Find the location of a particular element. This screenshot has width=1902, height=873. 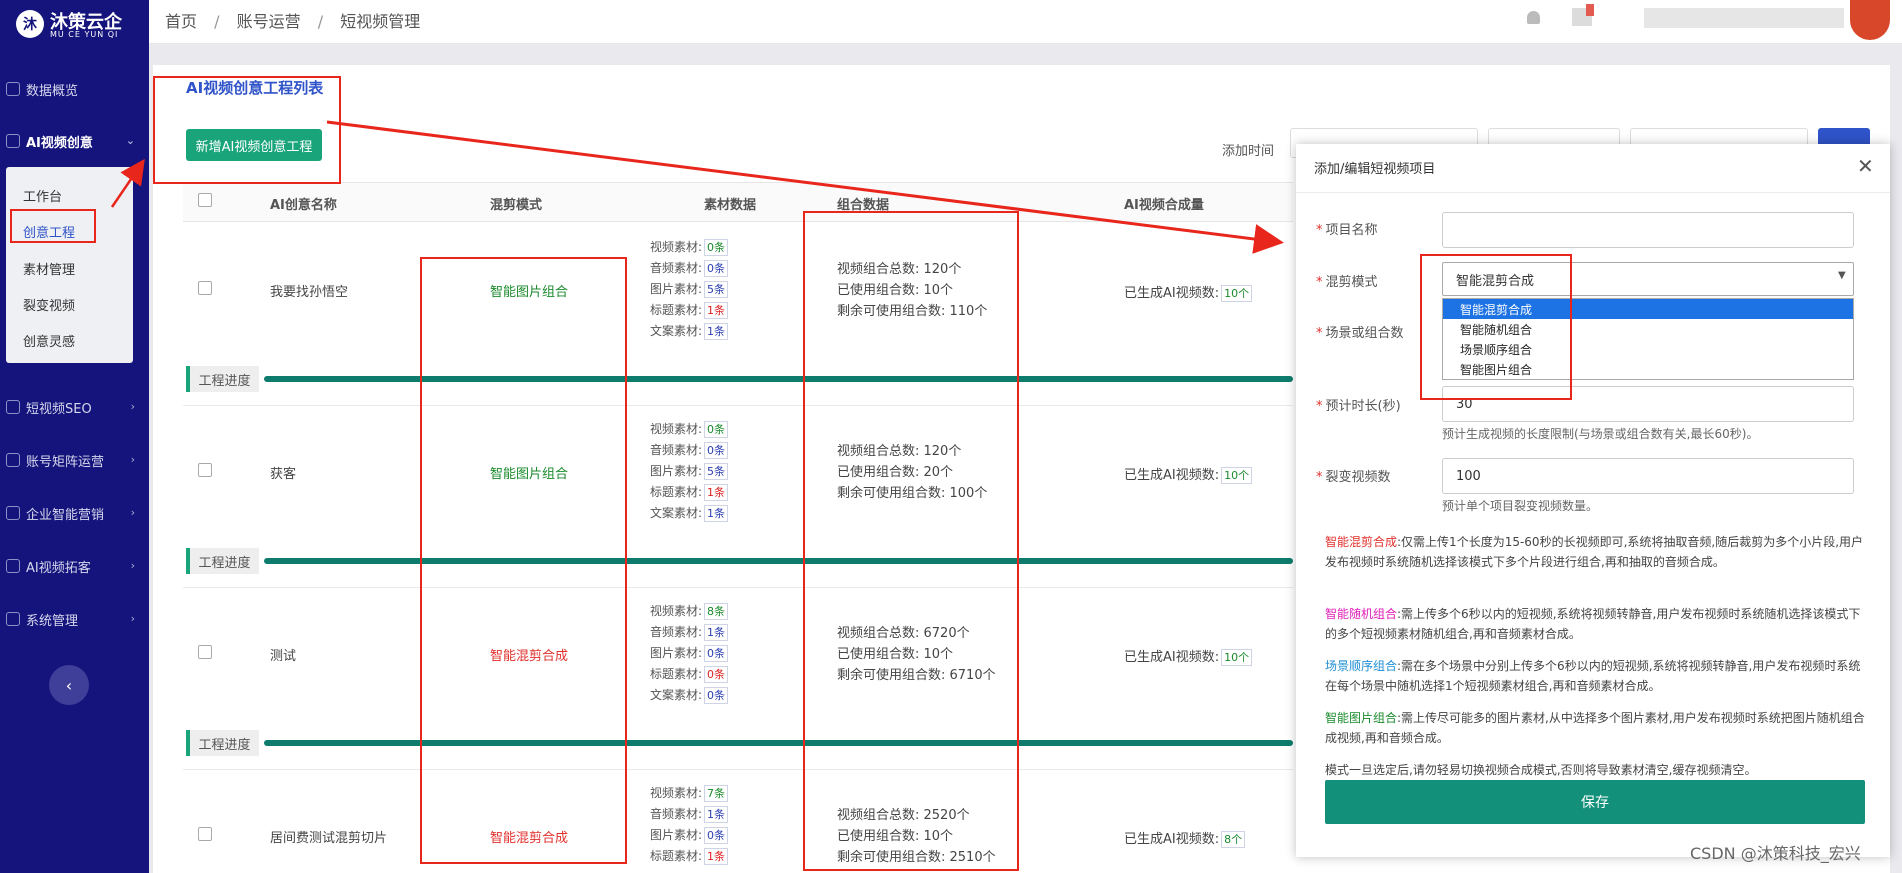

annotation-arrows is located at coordinates (697, 187).